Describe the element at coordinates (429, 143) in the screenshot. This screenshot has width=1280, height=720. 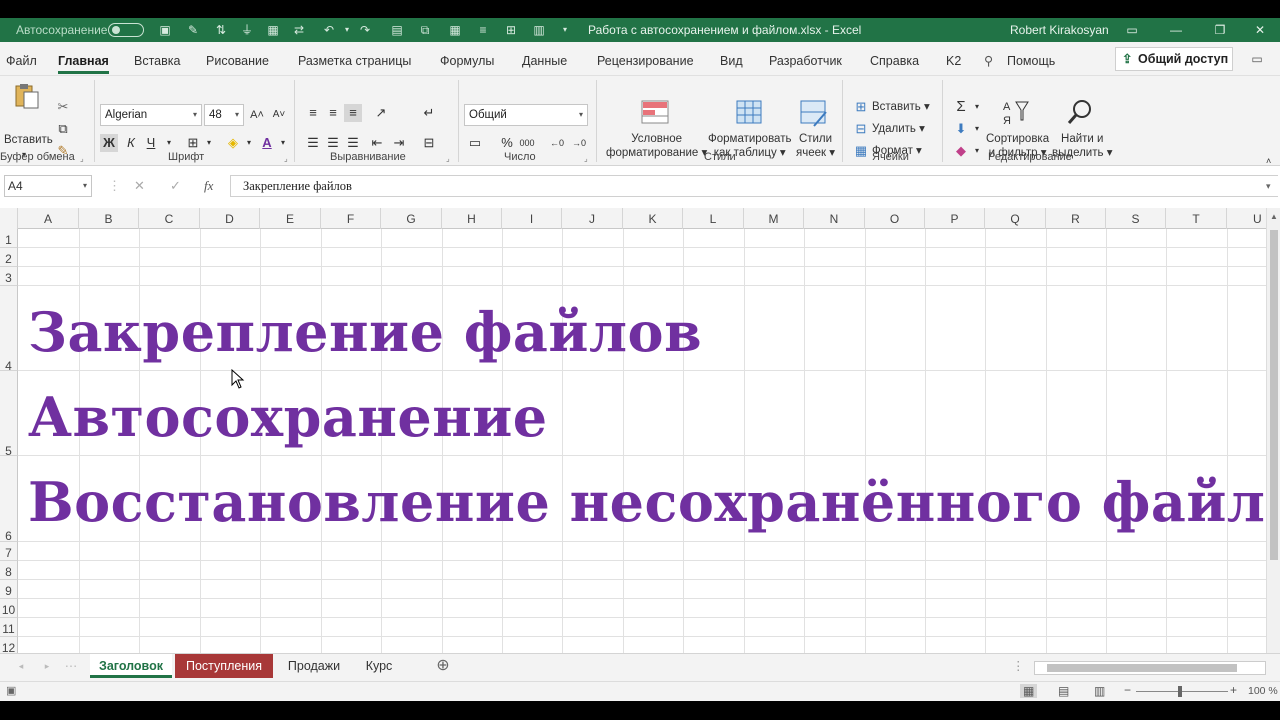
I see `merge-center-icon: ⊟` at that location.